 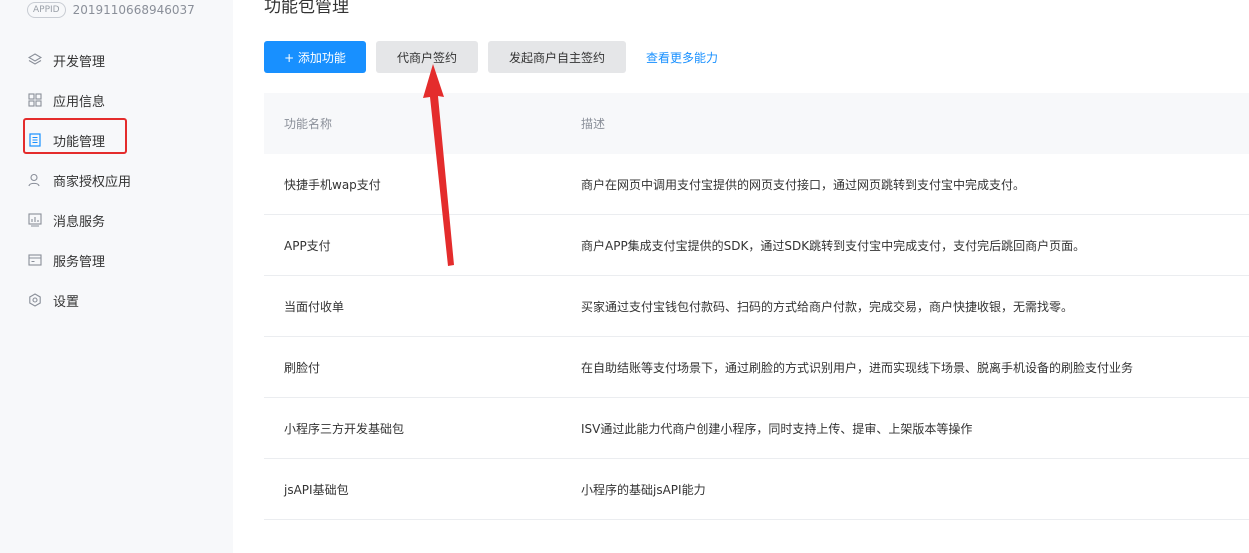 What do you see at coordinates (302, 367) in the screenshot?
I see `feature-name: 刷脸付` at bounding box center [302, 367].